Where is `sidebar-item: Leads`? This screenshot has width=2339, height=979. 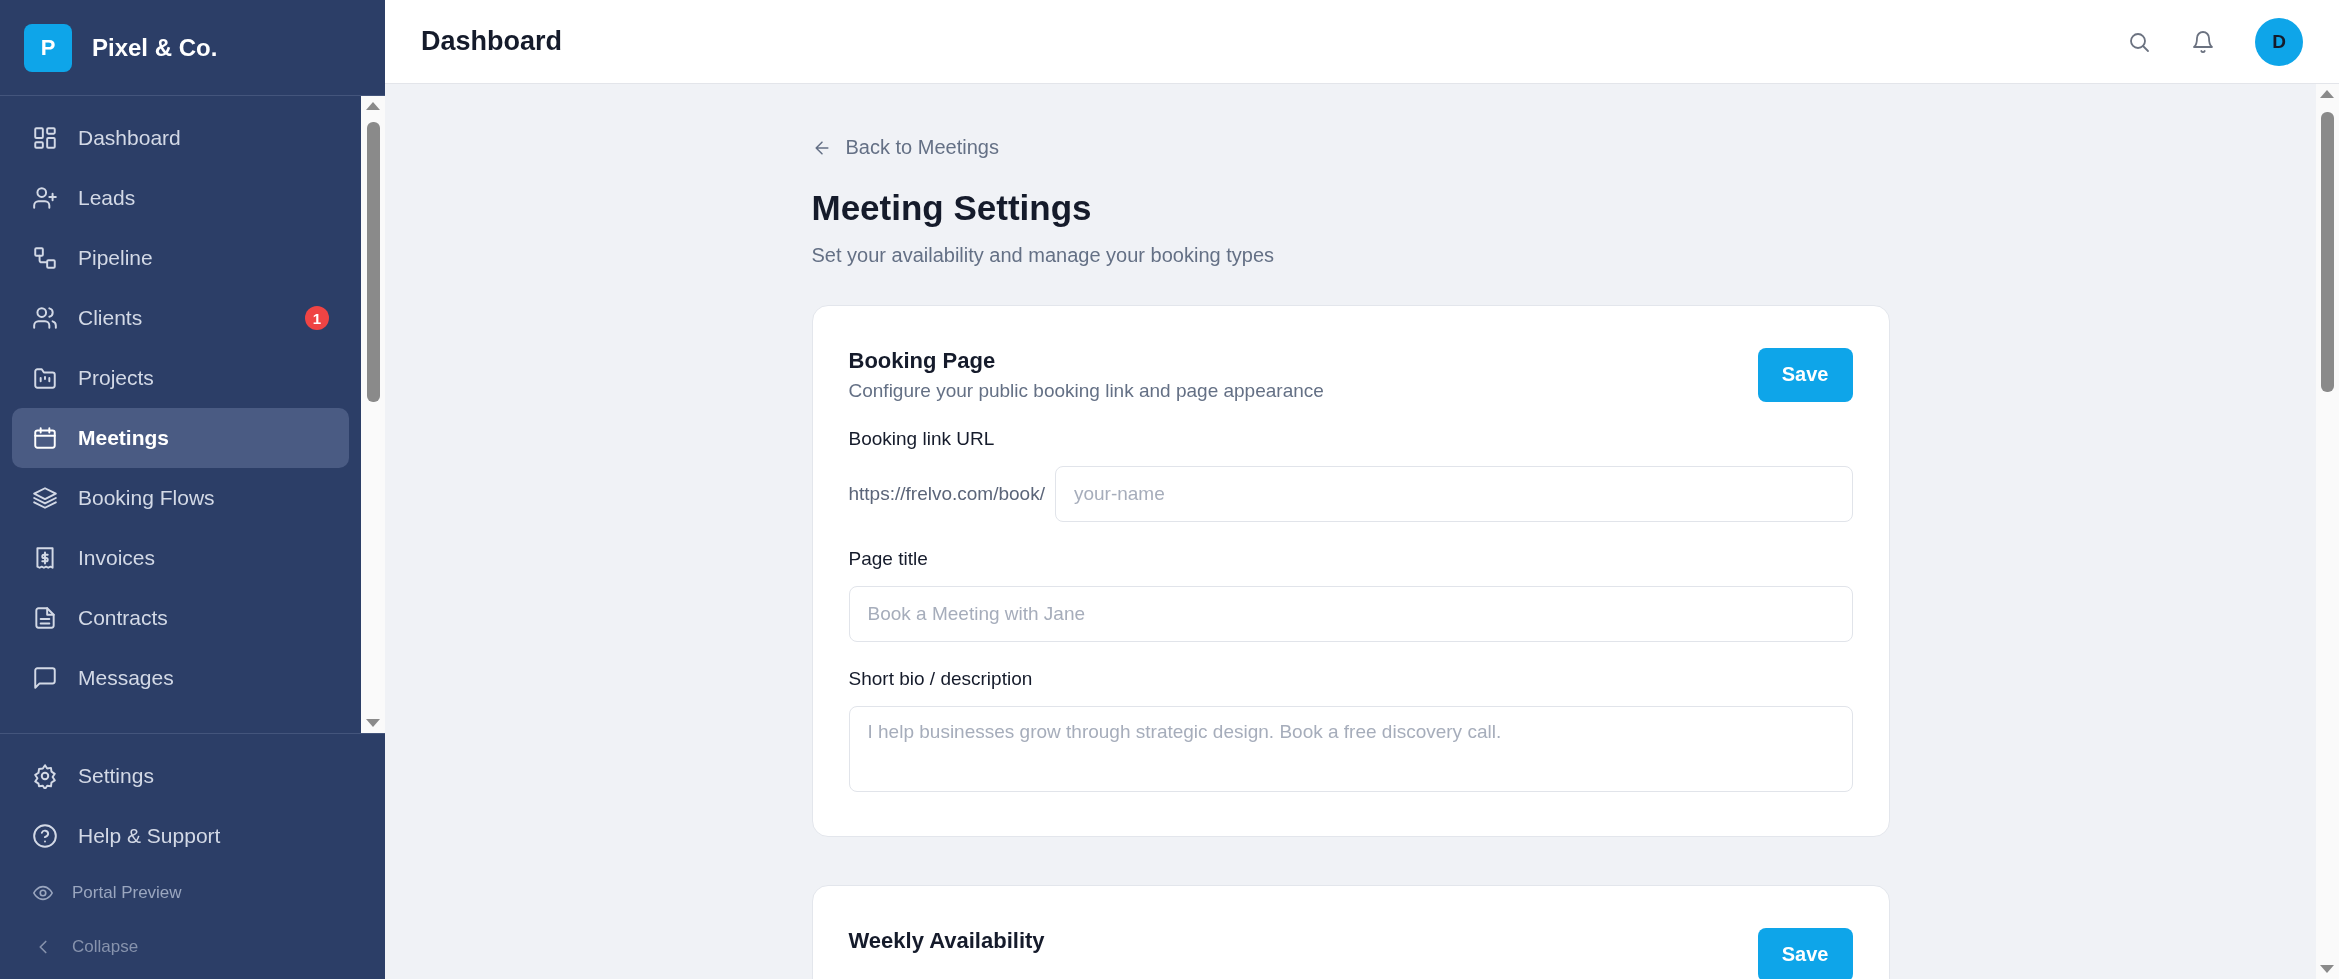
sidebar-item: Leads is located at coordinates (180, 198).